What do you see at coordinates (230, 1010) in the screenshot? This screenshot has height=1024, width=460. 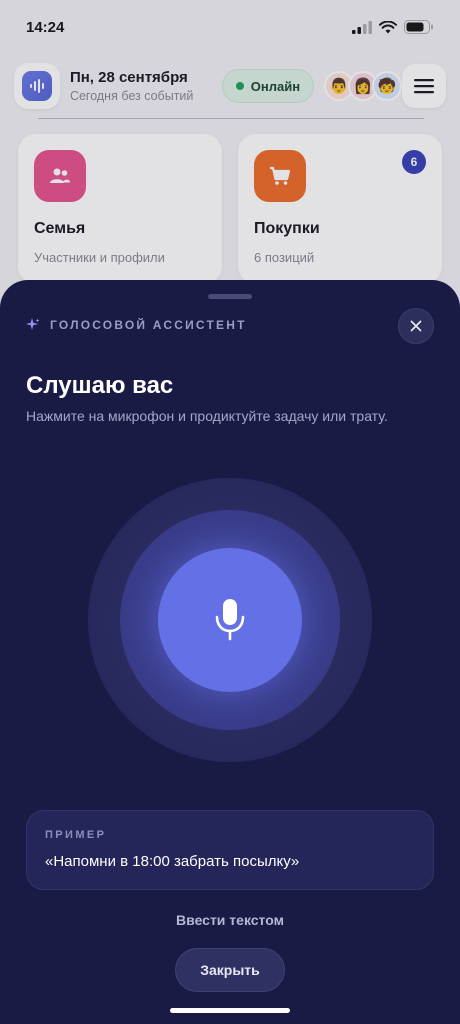 I see `home-indicator` at bounding box center [230, 1010].